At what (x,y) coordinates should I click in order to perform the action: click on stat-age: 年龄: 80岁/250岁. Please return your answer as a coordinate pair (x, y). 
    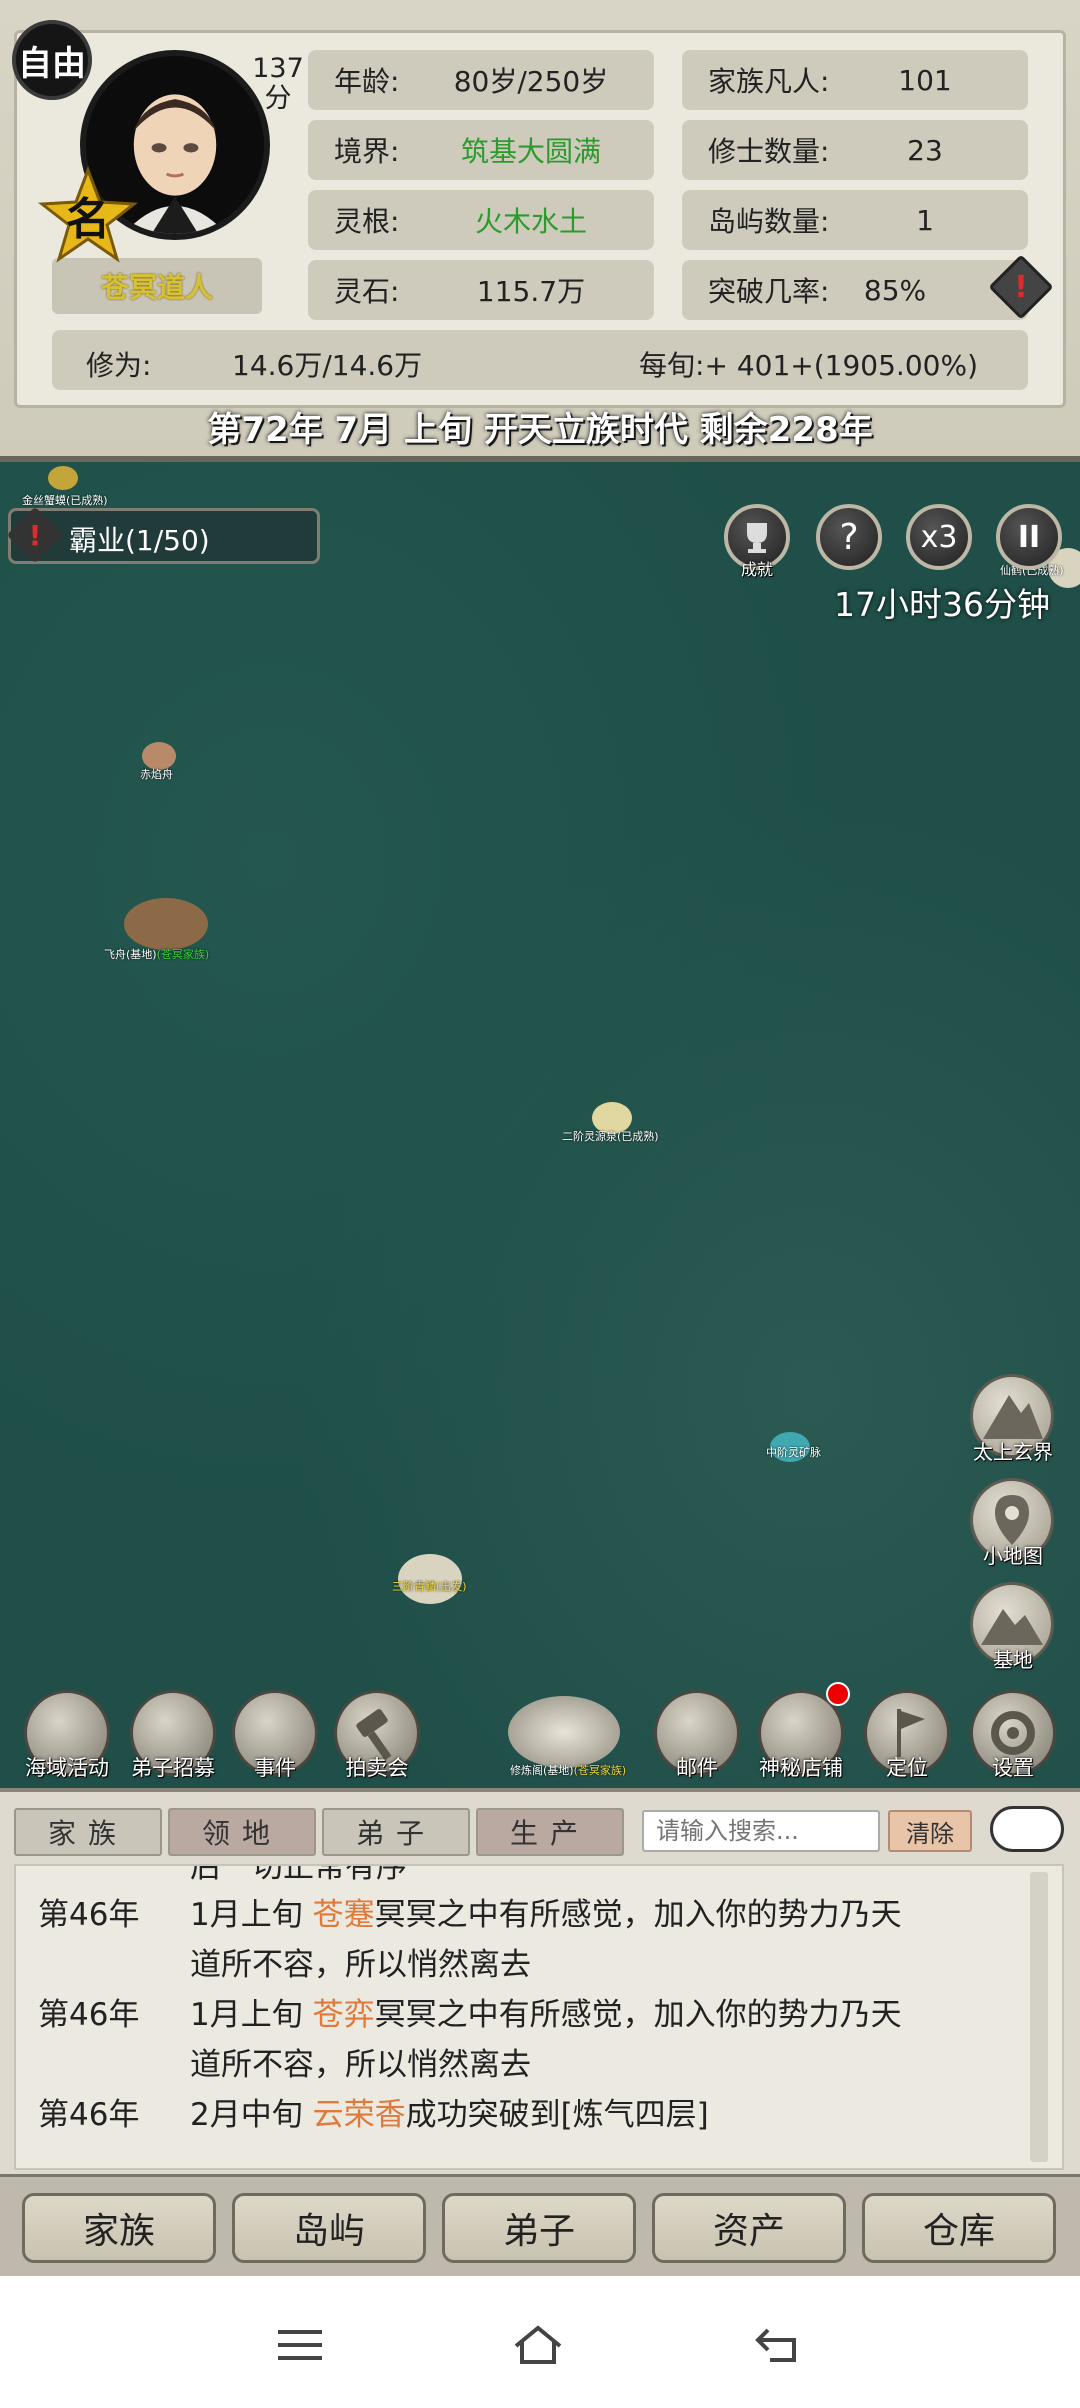
    Looking at the image, I should click on (481, 80).